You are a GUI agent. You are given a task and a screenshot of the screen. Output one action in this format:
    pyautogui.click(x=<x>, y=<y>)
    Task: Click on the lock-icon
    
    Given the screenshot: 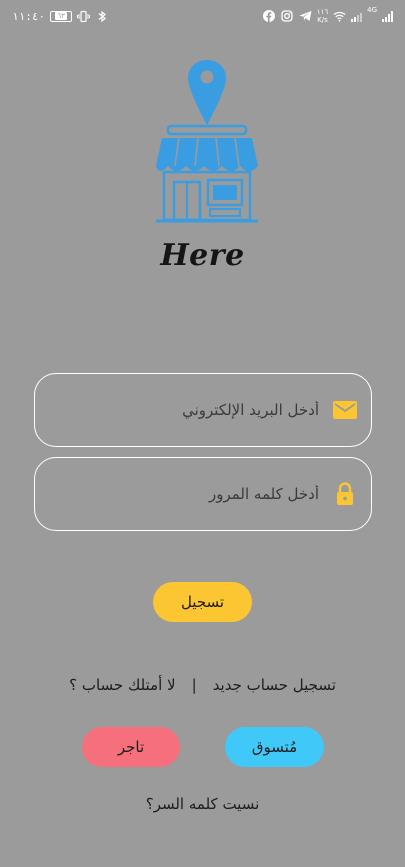 What is the action you would take?
    pyautogui.click(x=345, y=494)
    